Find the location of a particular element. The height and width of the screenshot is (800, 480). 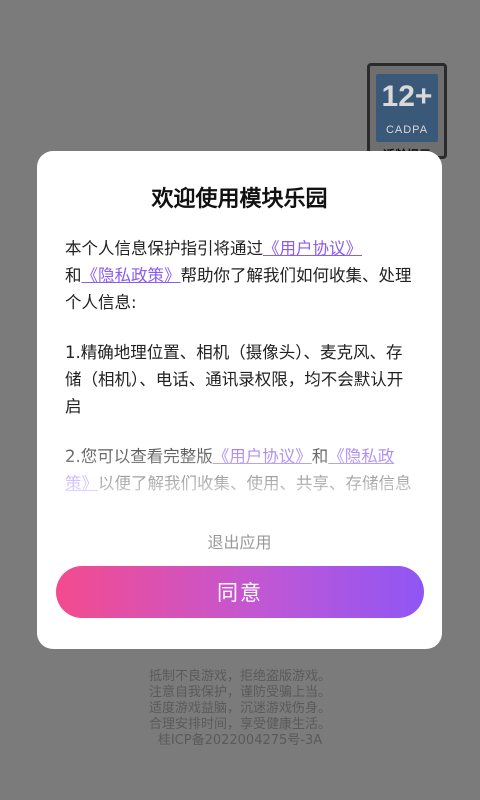

health-notice-line-4: 合理安排时间，享受健康生活。 is located at coordinates (239, 724).